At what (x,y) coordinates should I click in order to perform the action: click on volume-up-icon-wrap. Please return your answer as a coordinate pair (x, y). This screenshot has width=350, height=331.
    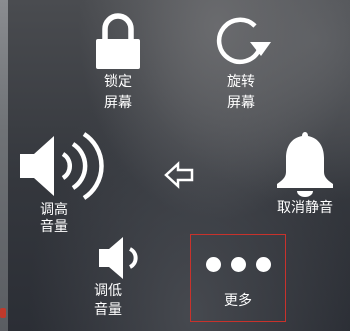
    Looking at the image, I should click on (59, 166).